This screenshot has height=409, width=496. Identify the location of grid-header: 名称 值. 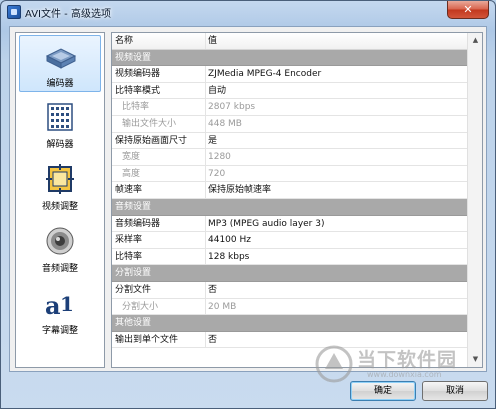
(290, 41).